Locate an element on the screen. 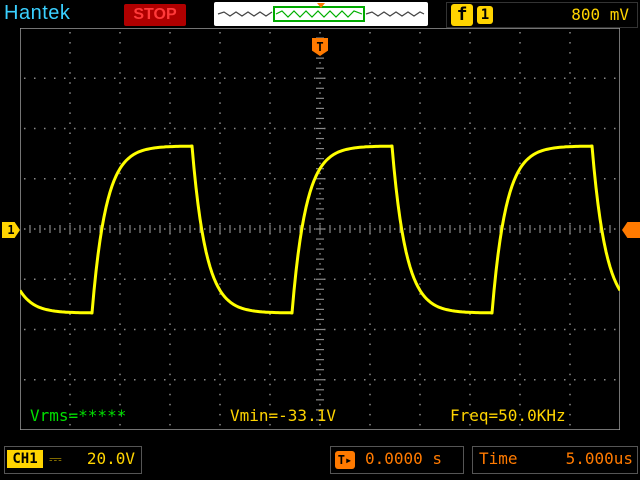 This screenshot has width=640, height=480. trigger-settings: f 1 800 mV is located at coordinates (542, 15).